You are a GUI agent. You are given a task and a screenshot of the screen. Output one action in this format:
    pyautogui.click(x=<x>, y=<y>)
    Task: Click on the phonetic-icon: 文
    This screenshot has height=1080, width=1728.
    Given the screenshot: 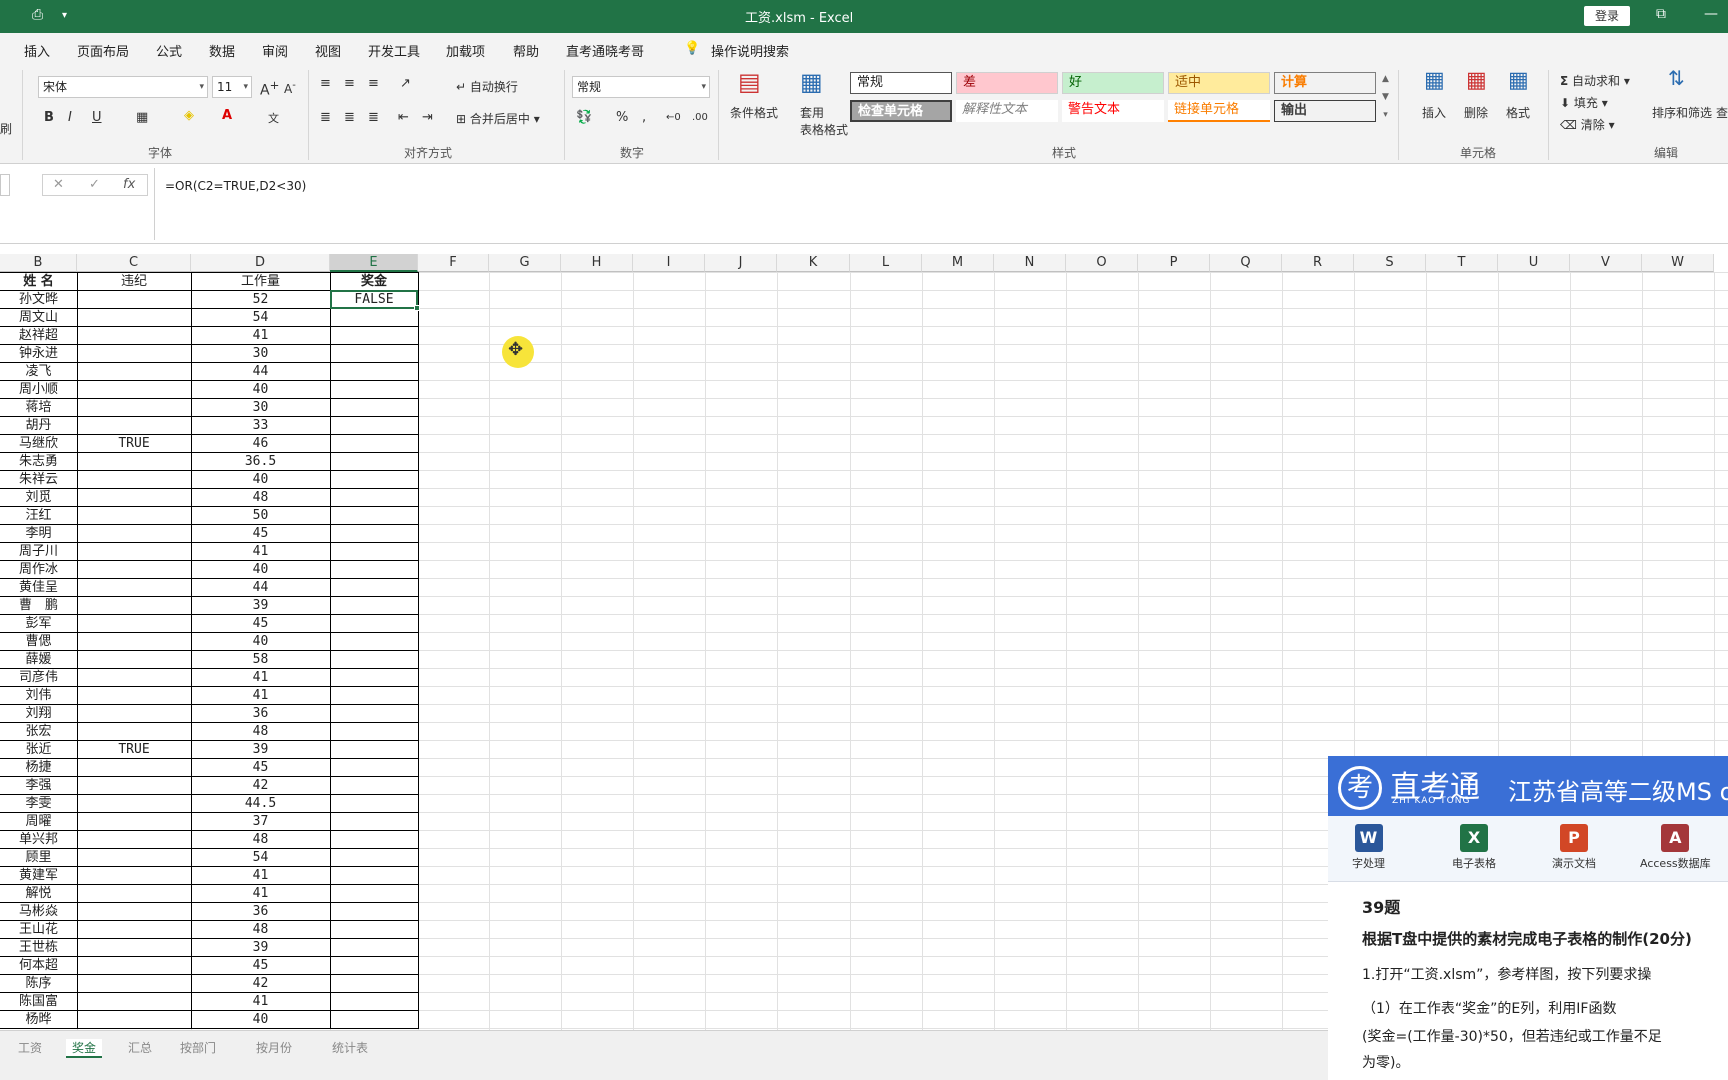 What is the action you would take?
    pyautogui.click(x=273, y=118)
    